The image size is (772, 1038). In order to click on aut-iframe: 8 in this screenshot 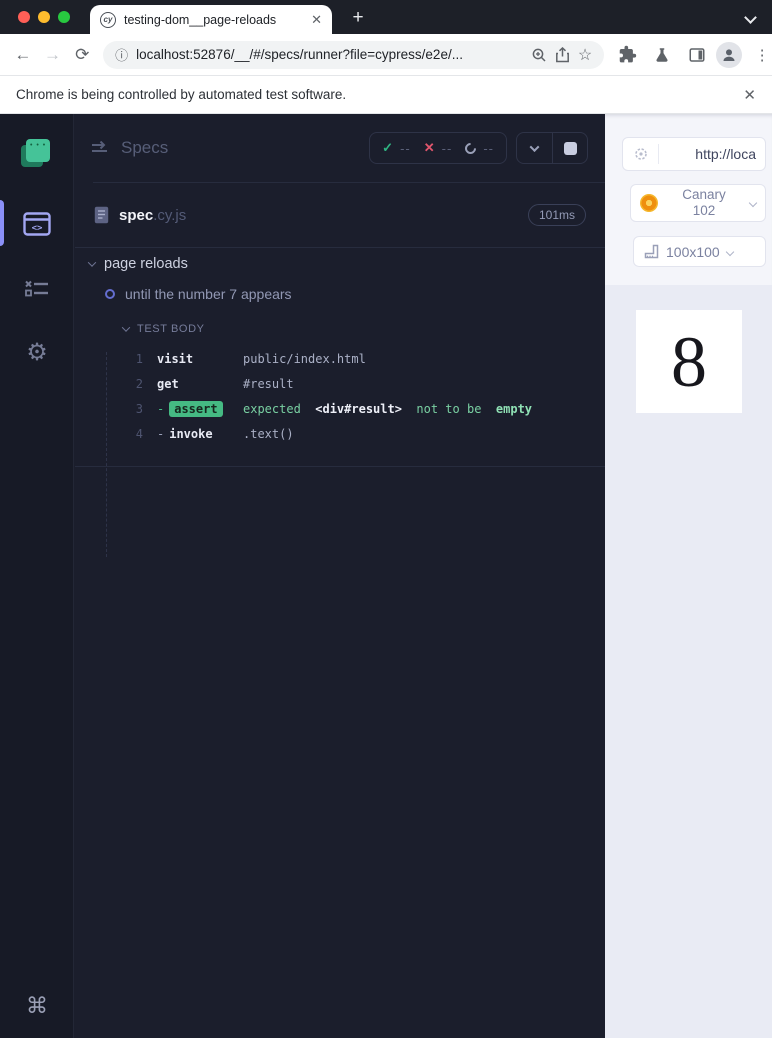, I will do `click(689, 361)`.